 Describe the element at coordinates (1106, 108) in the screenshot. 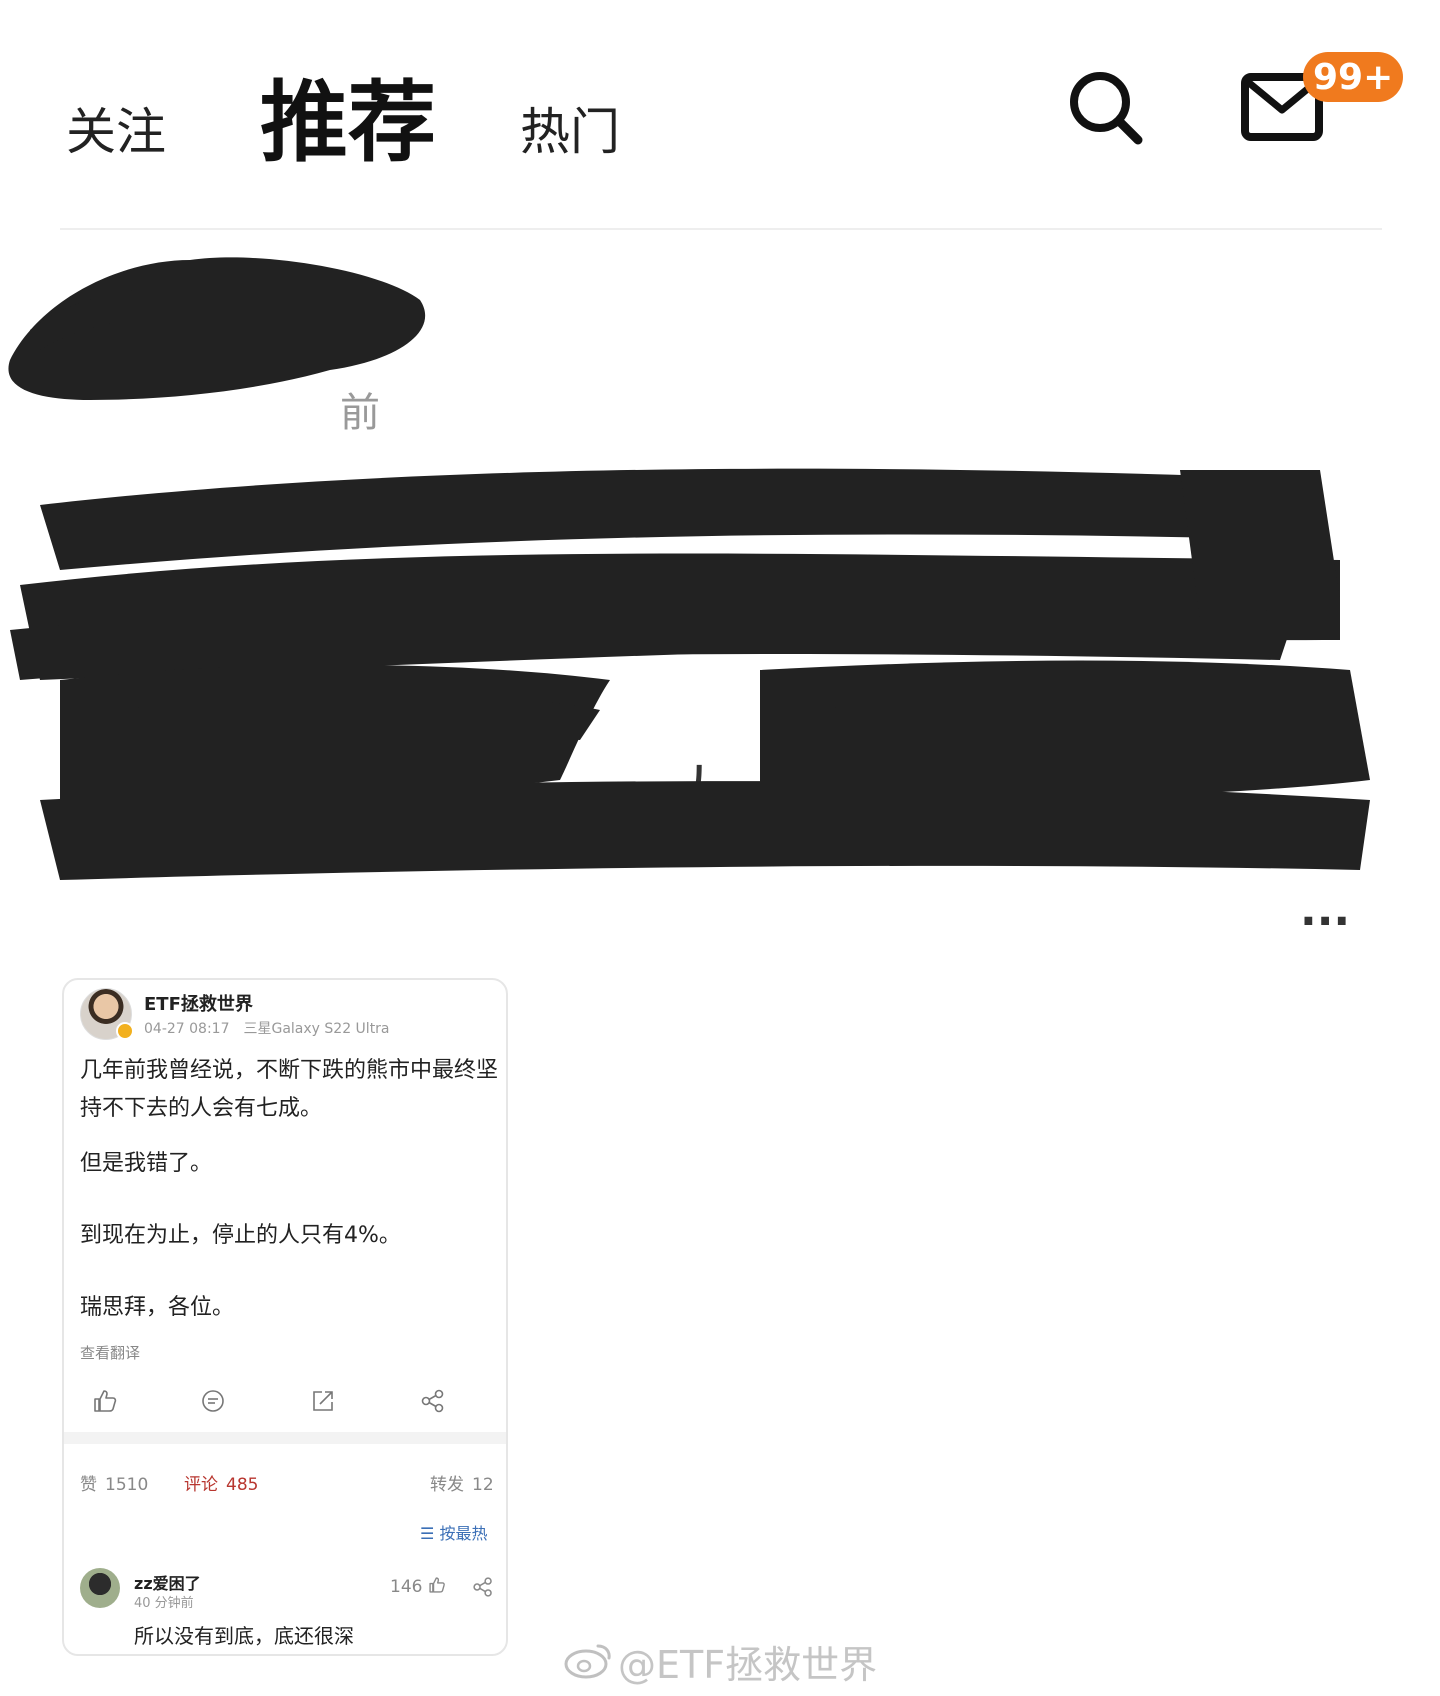

I see `search-icon` at that location.